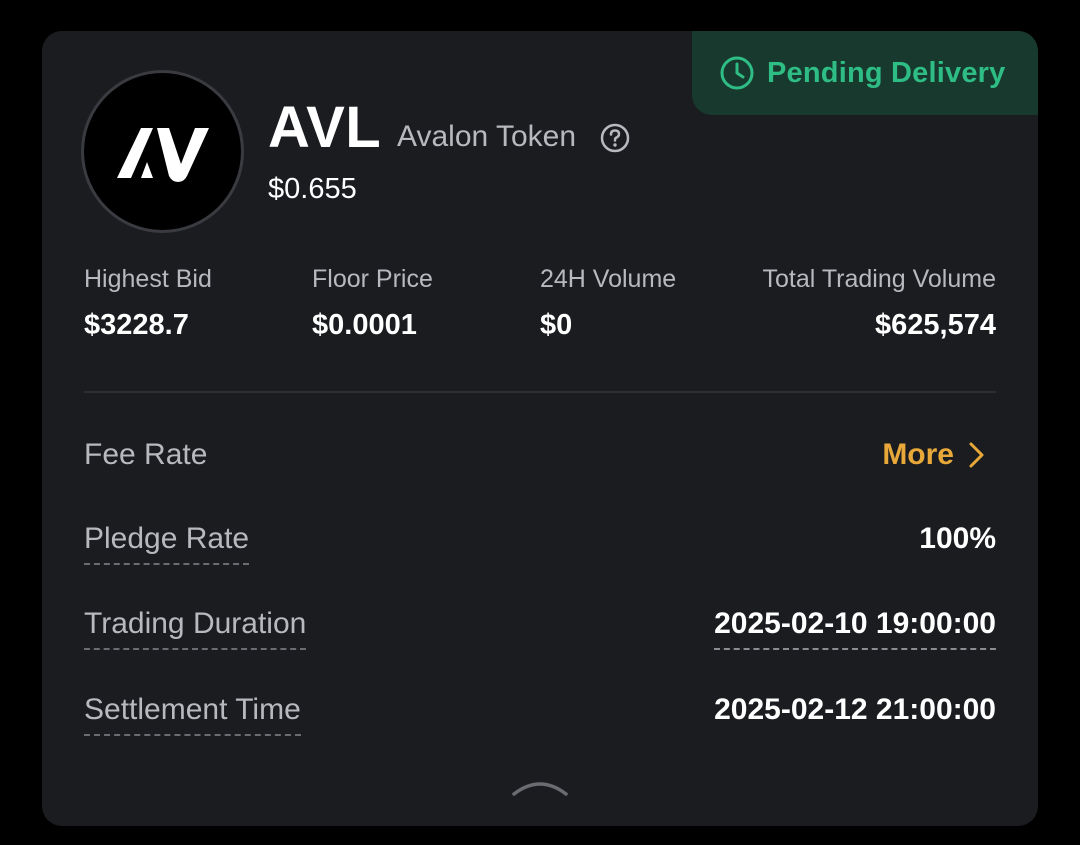  Describe the element at coordinates (615, 138) in the screenshot. I see `help-icon` at that location.